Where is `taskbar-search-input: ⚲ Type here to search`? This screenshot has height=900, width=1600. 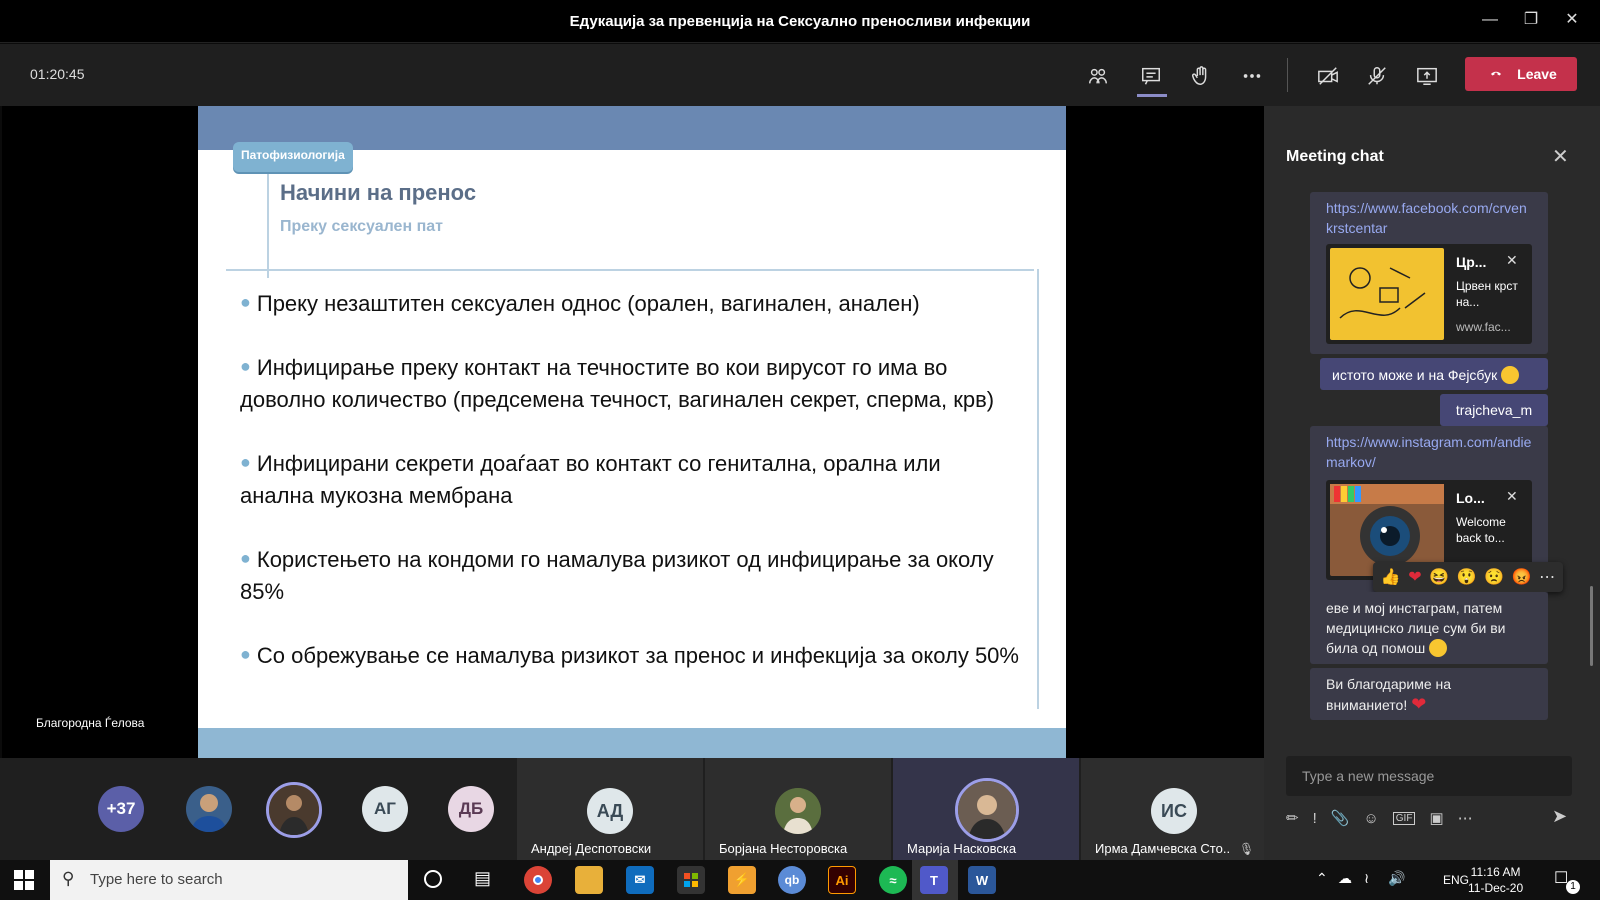 taskbar-search-input: ⚲ Type here to search is located at coordinates (229, 880).